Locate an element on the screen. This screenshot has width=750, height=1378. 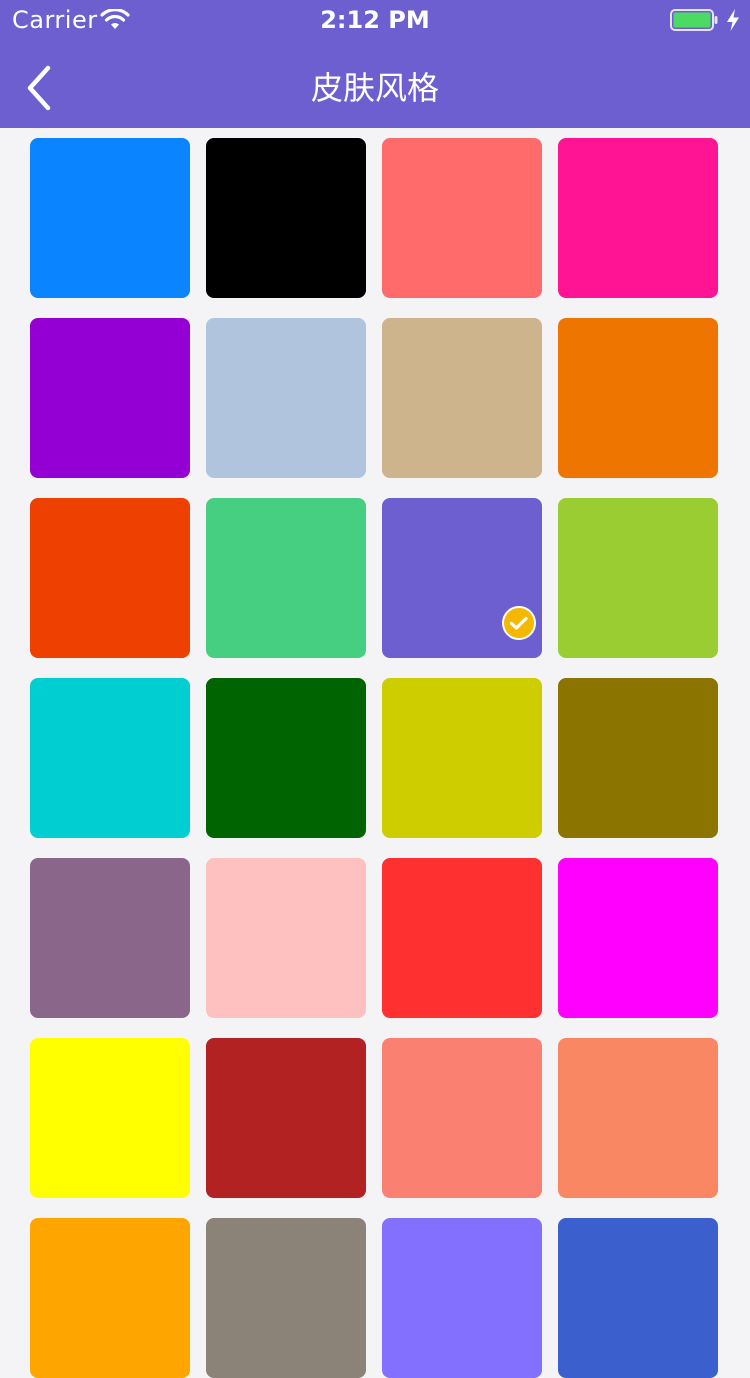
bolt-icon is located at coordinates (733, 20).